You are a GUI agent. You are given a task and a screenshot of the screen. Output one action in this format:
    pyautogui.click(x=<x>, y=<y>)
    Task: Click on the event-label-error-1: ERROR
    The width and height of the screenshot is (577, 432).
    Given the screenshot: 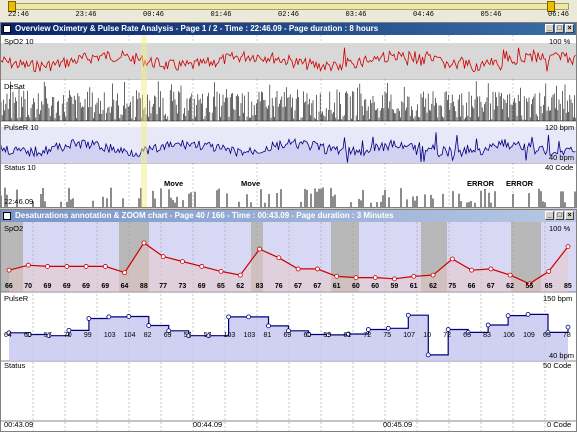 What is the action you would take?
    pyautogui.click(x=481, y=183)
    